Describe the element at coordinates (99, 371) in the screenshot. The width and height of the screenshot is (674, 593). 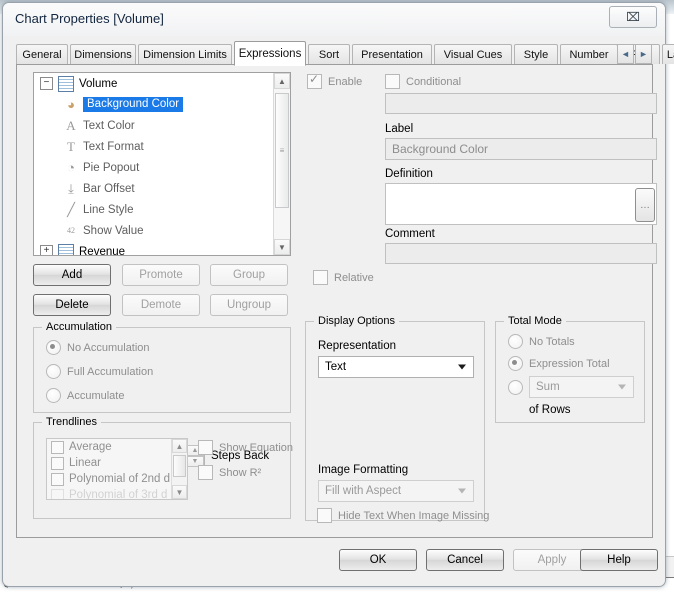
I see `radio-full-accumulation: Full Accumulation` at that location.